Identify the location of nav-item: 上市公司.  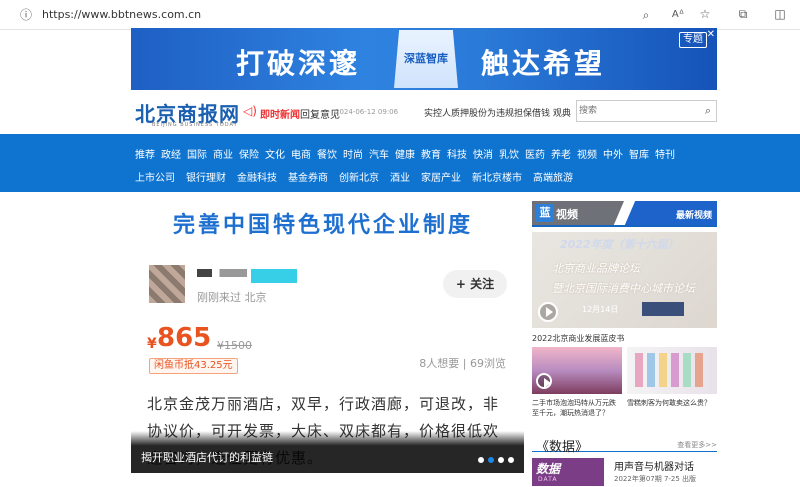
(155, 176).